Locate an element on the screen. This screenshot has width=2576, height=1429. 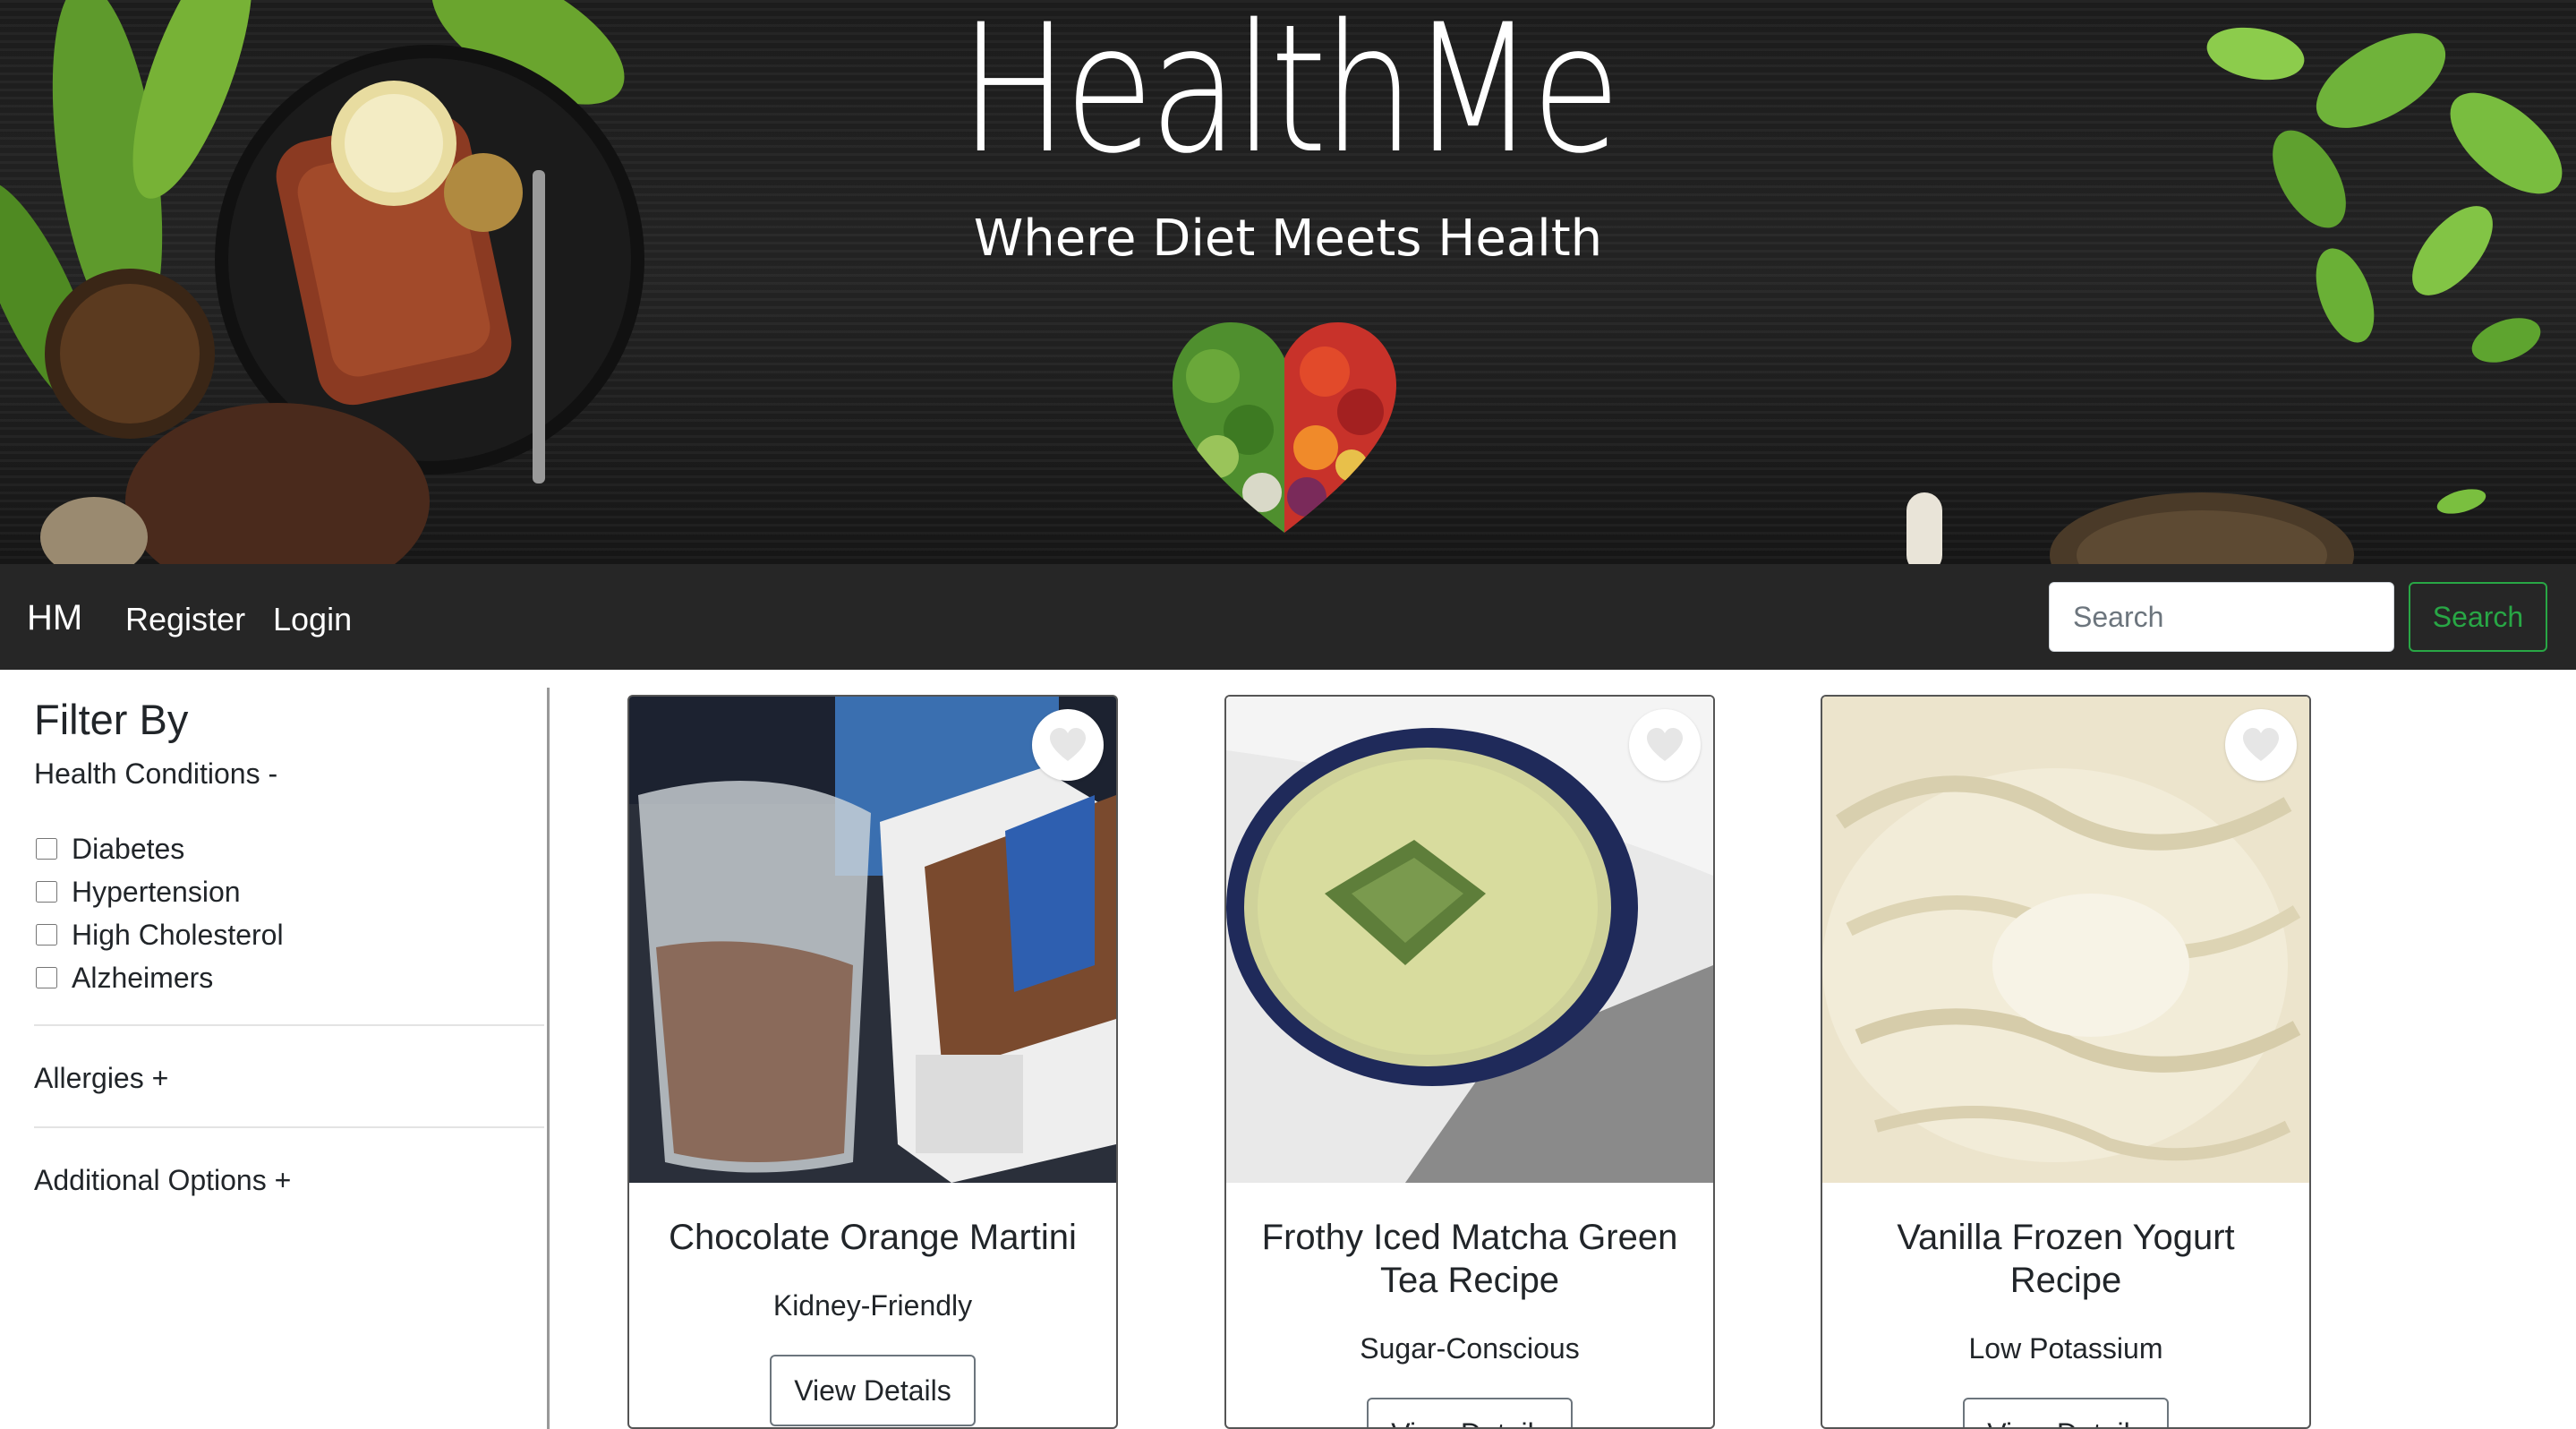
login-link: Login is located at coordinates (312, 619).